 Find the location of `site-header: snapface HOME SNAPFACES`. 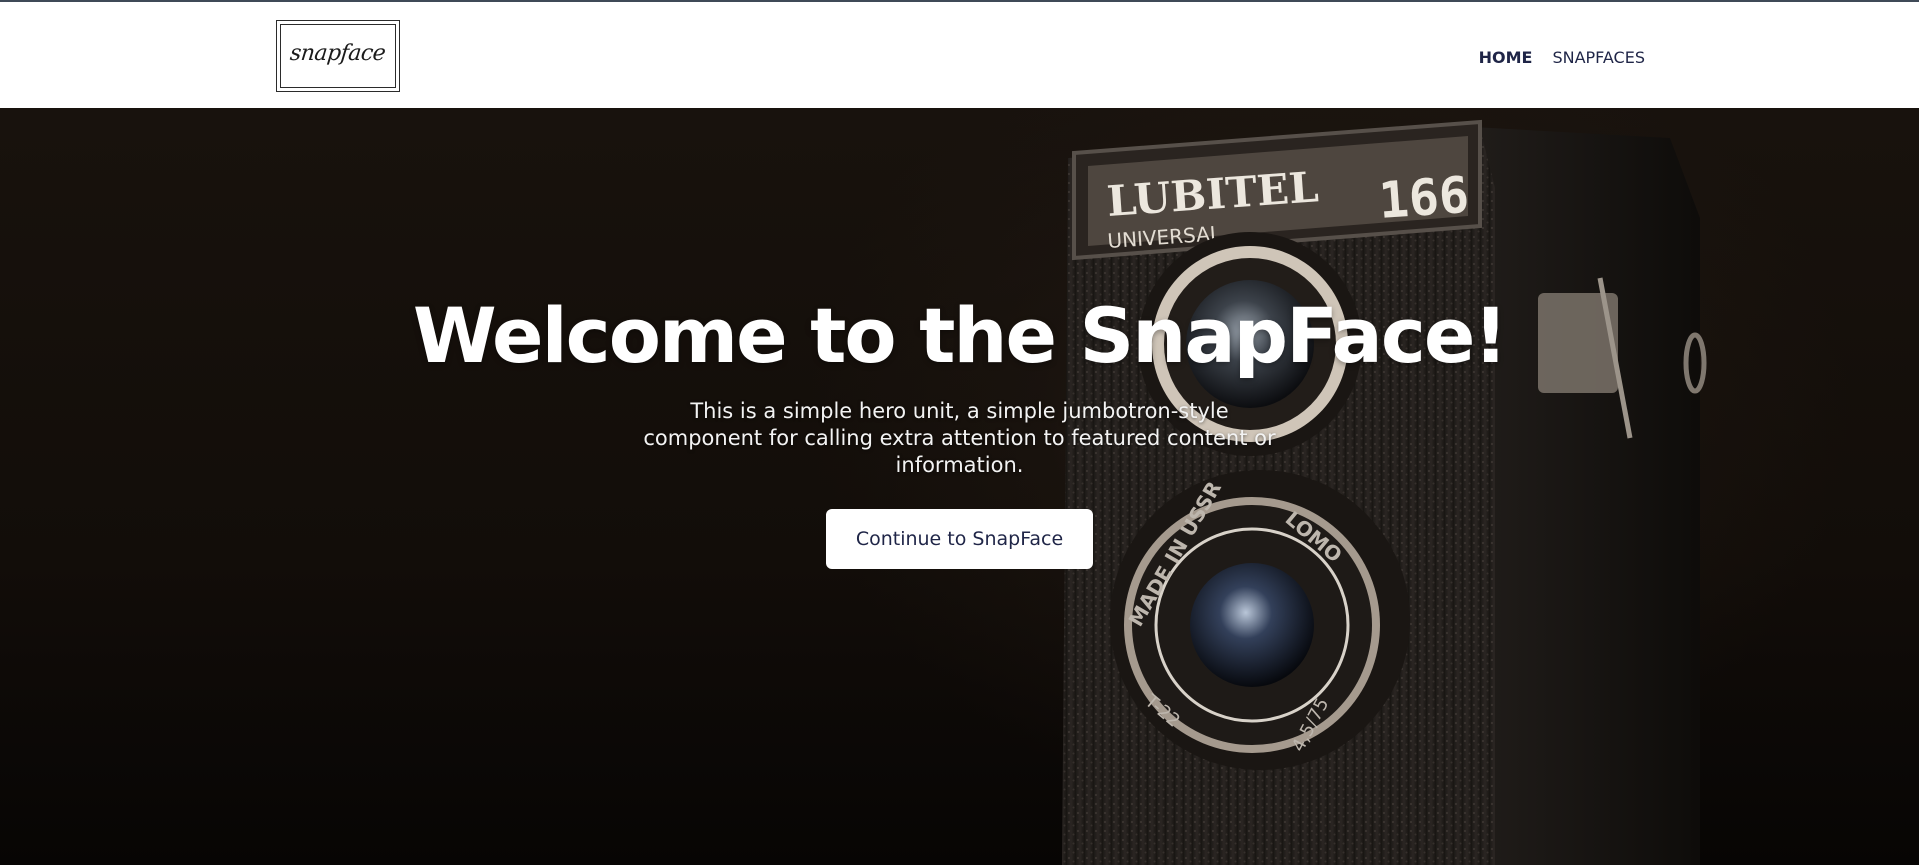

site-header: snapface HOME SNAPFACES is located at coordinates (959, 55).